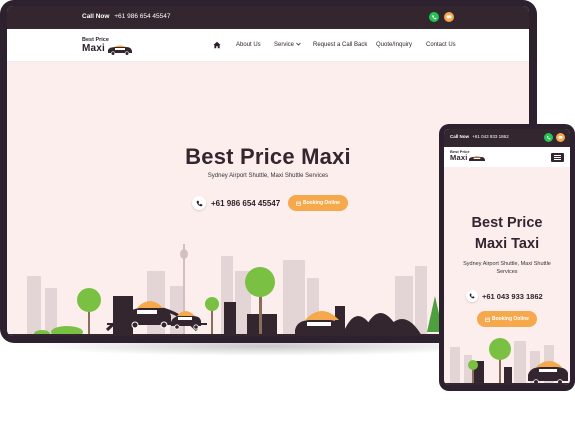 This screenshot has height=436, width=575. I want to click on mobile-city-skyline-illustration, so click(507, 361).